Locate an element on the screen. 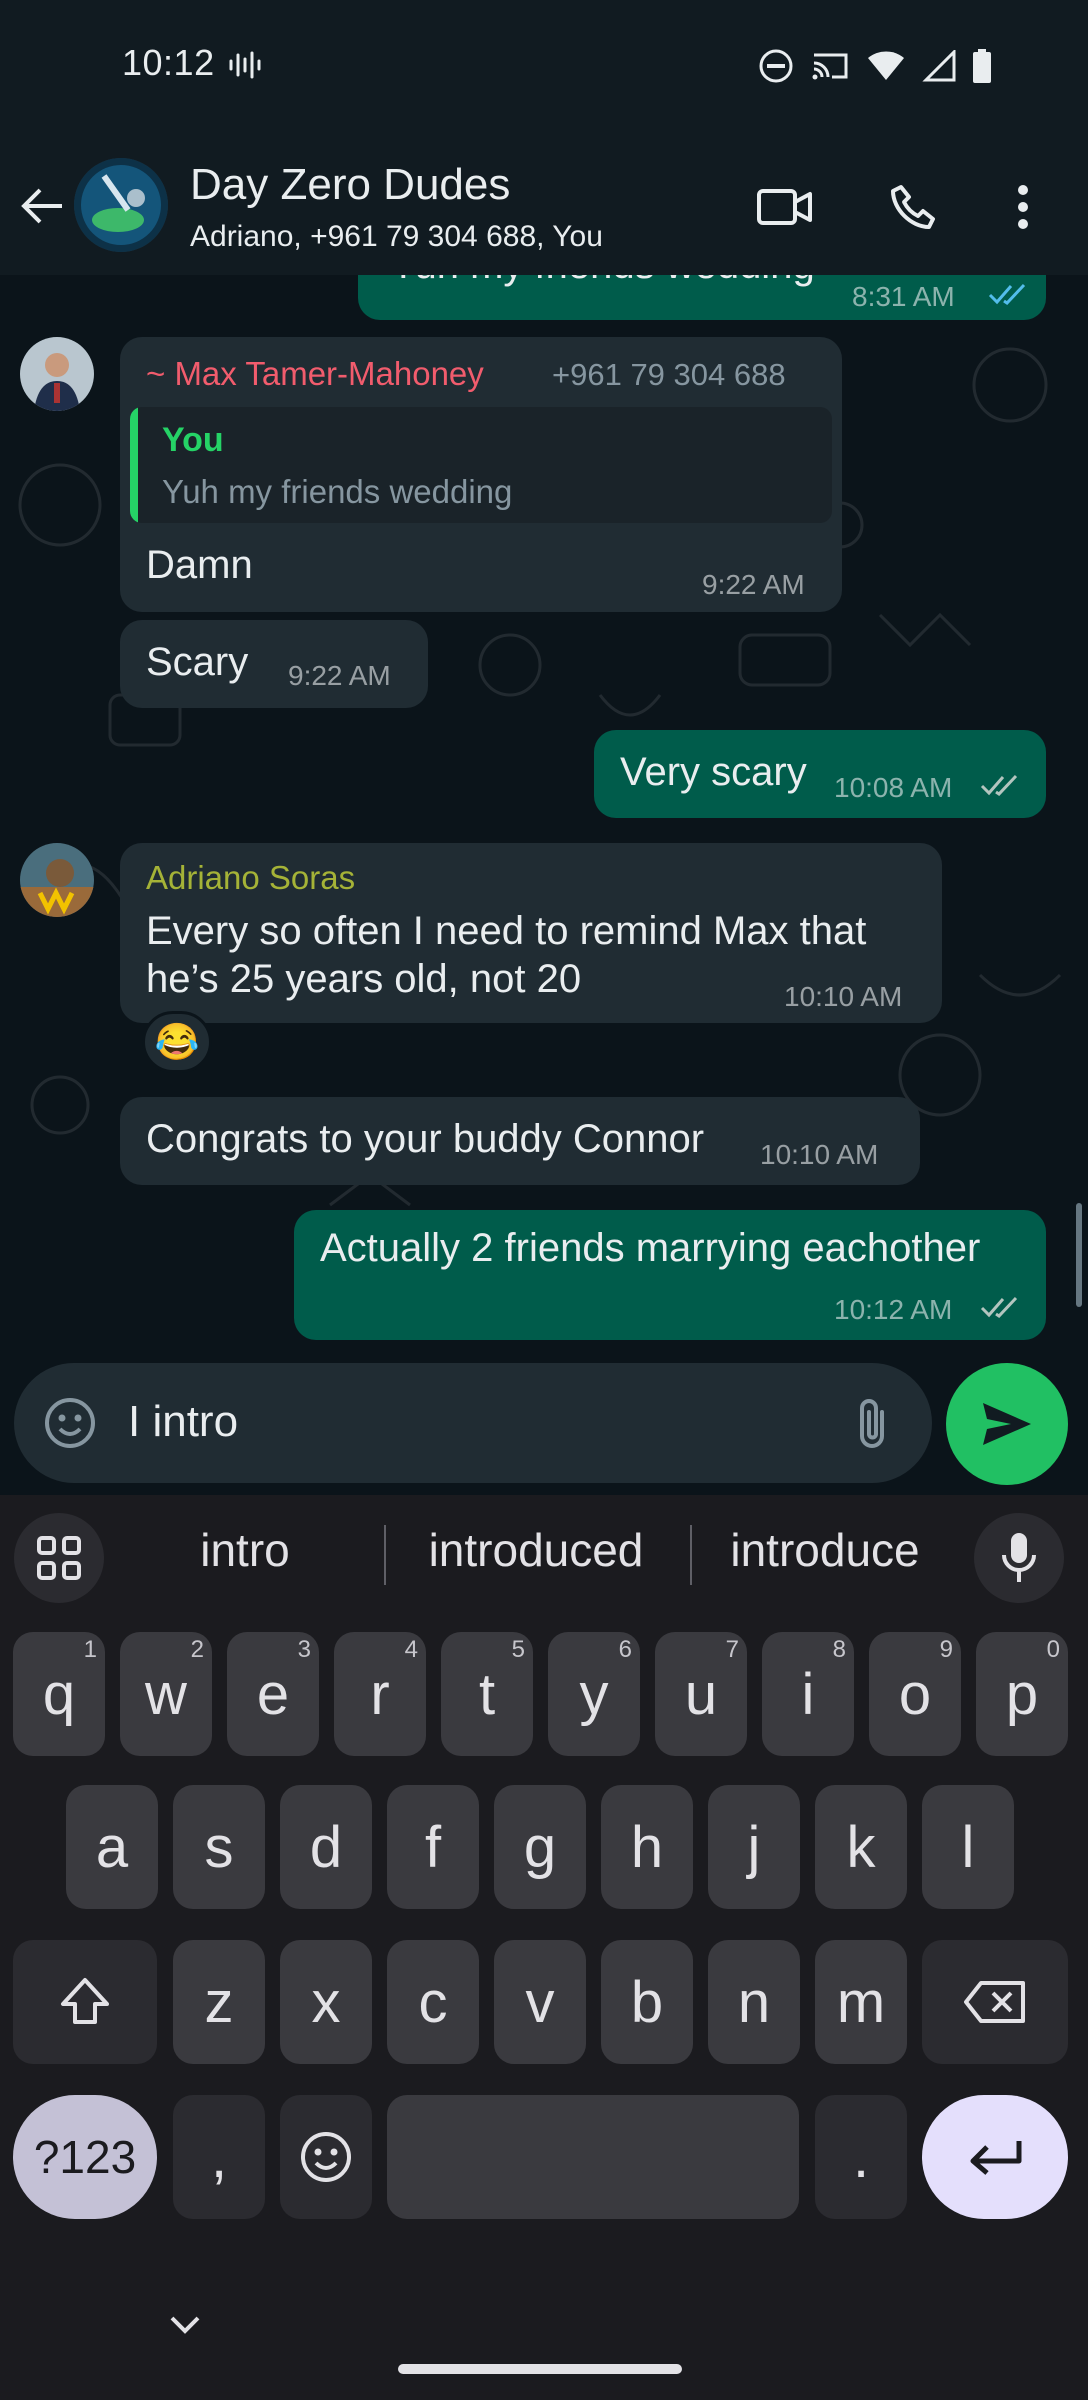  message-time: 10:10 AM is located at coordinates (843, 996).